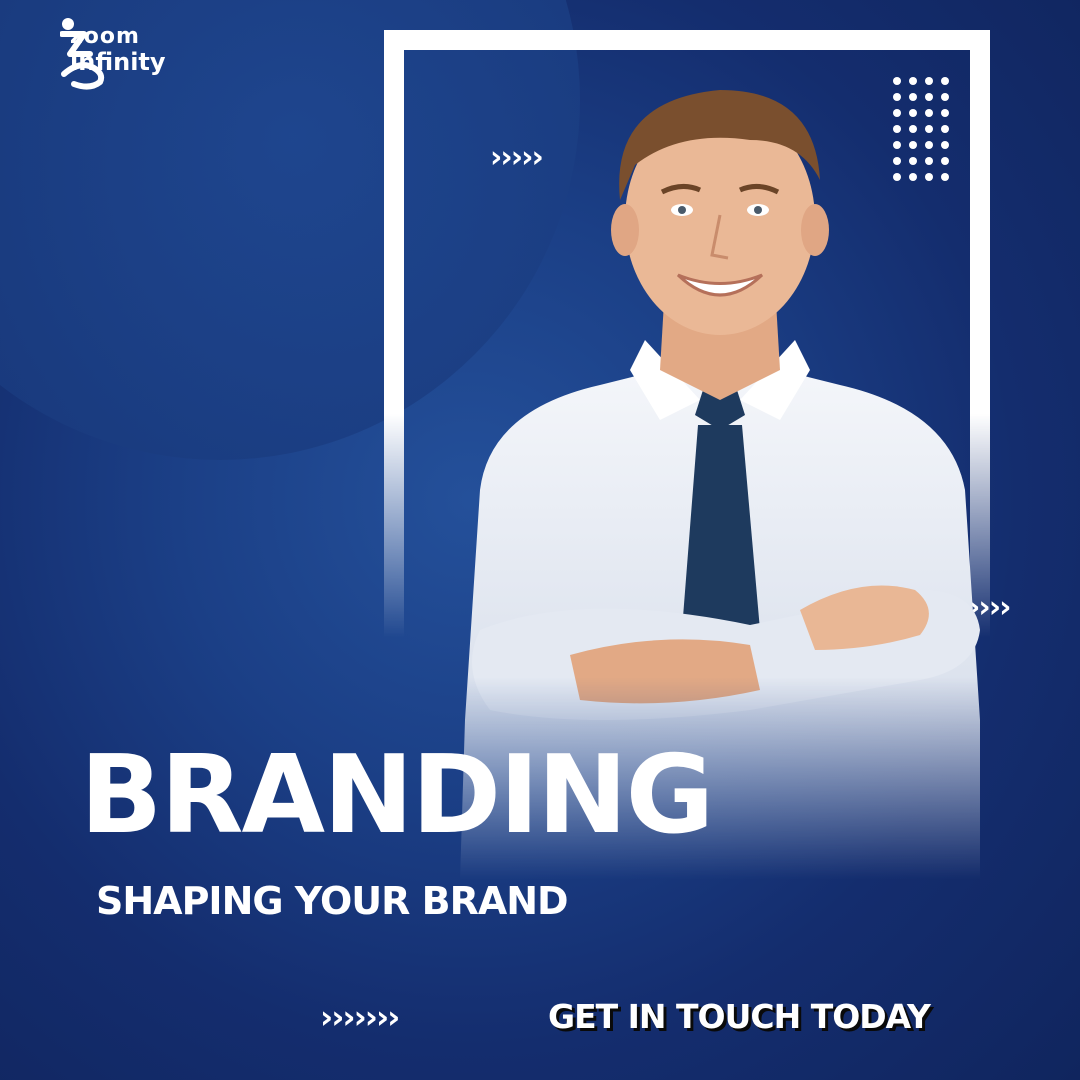 This screenshot has width=1080, height=1080. What do you see at coordinates (739, 1017) in the screenshot?
I see `get-in-touch-cta: GET IN TOUCH TODAY` at bounding box center [739, 1017].